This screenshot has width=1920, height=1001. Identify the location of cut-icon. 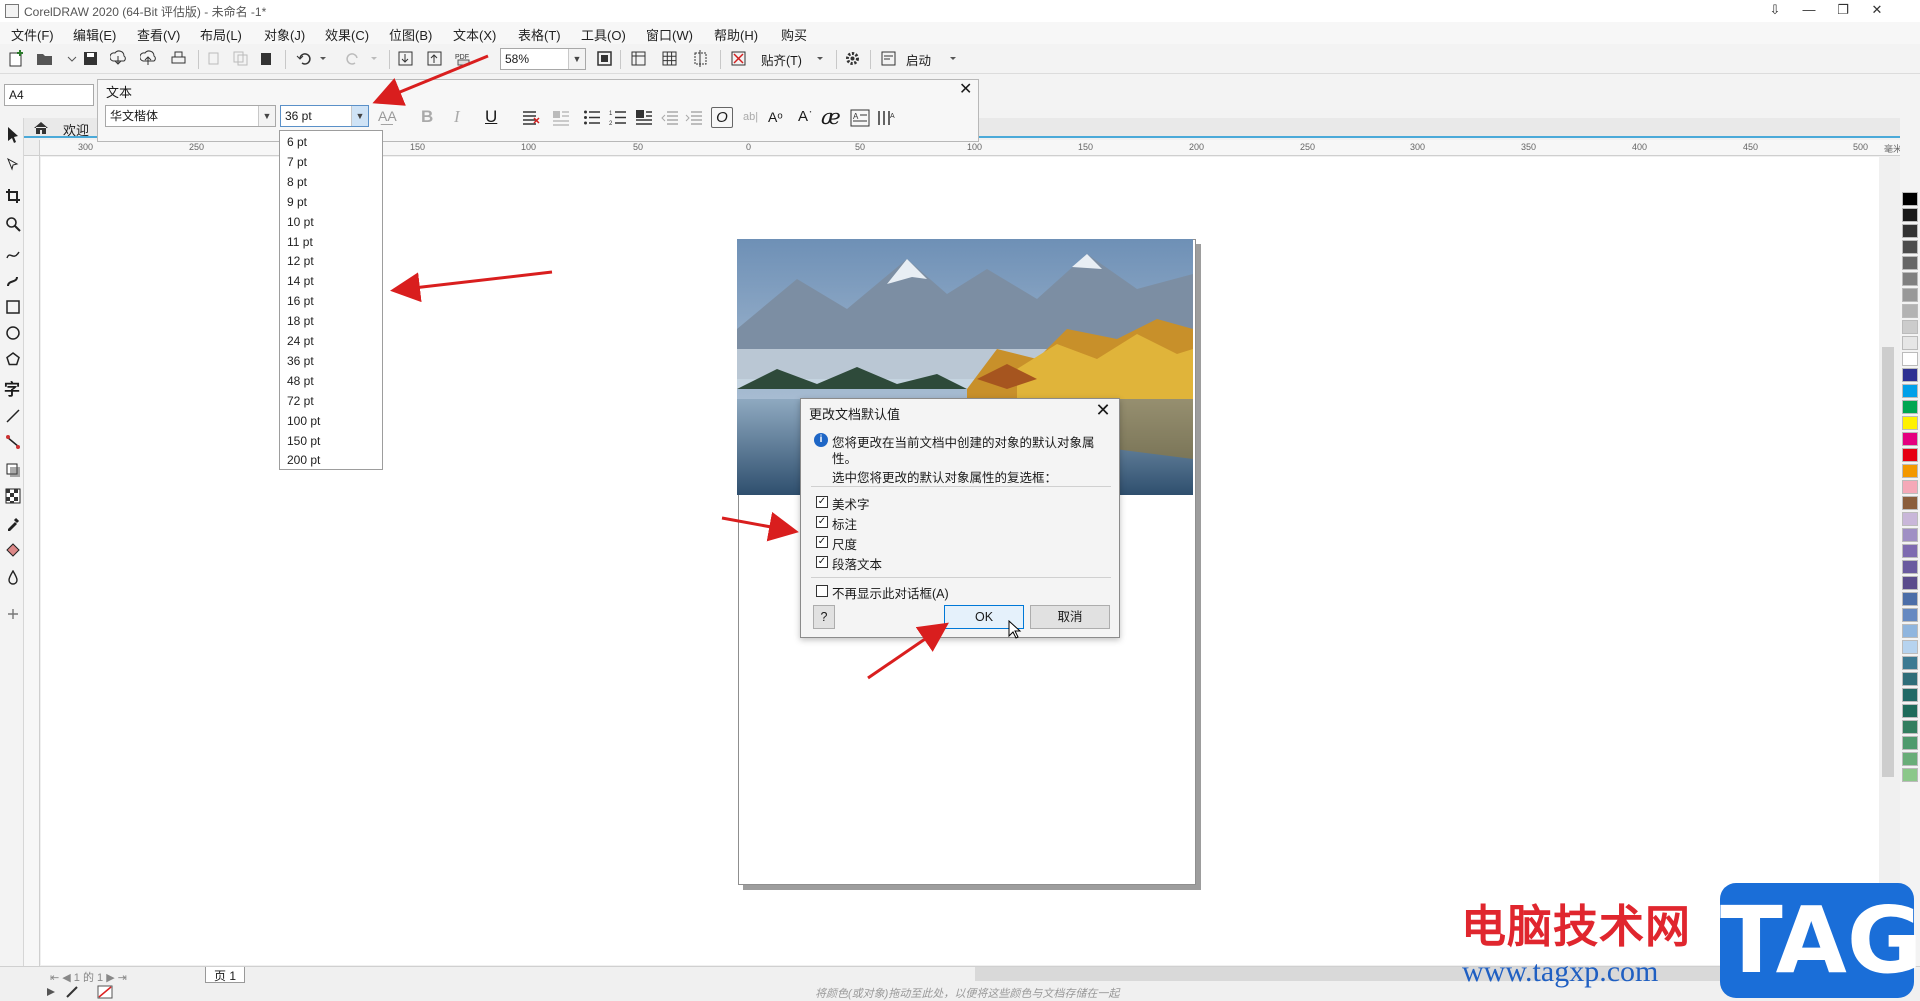
(214, 58).